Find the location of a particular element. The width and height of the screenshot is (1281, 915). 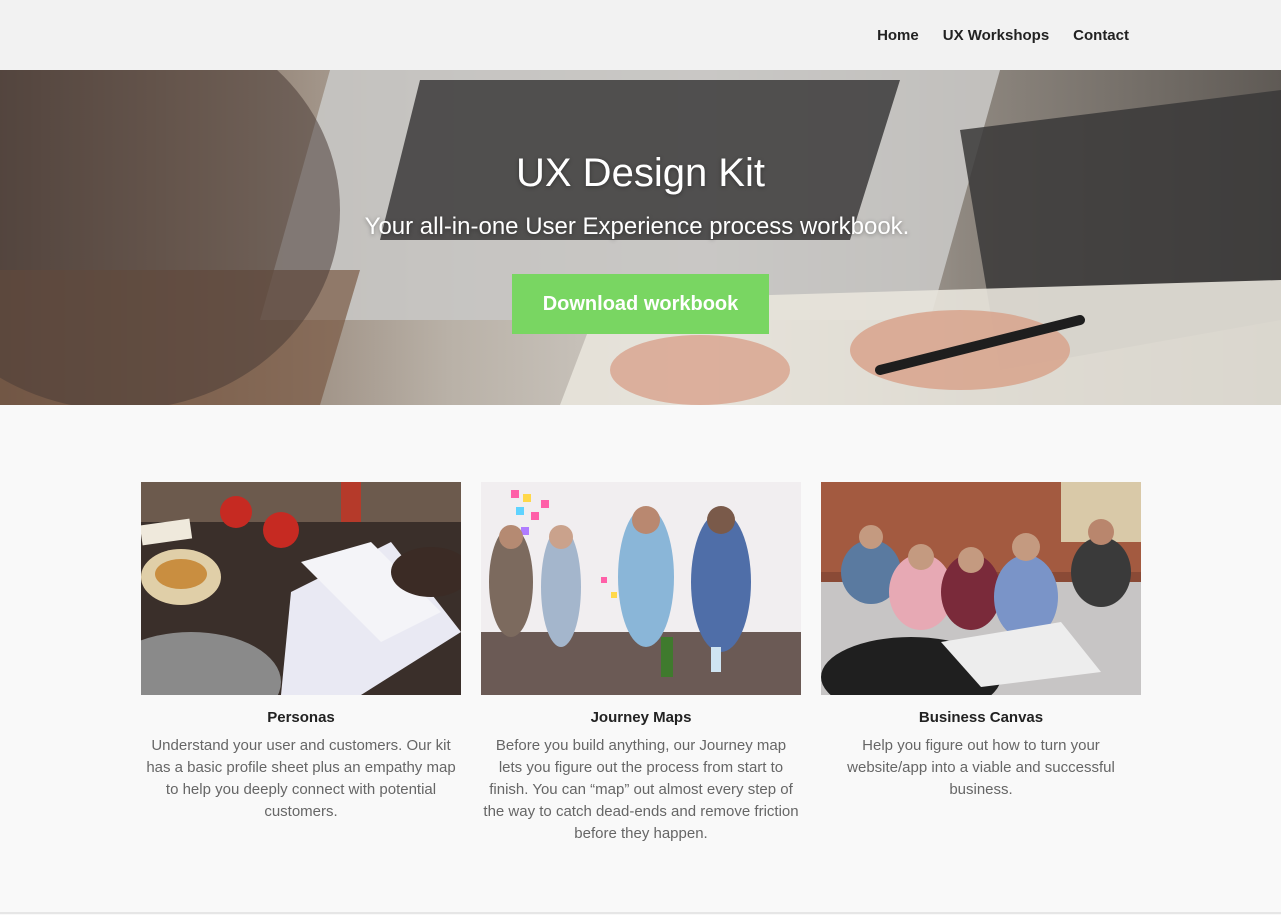

nav-contact-link: Contact is located at coordinates (1101, 36).